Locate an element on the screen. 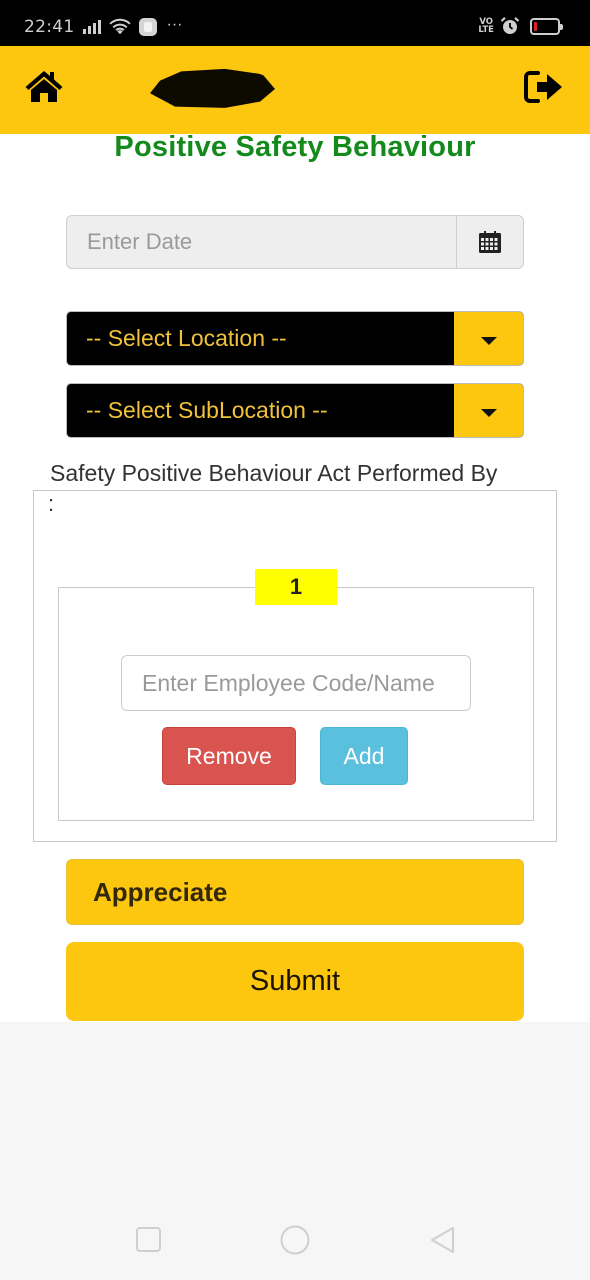 The image size is (590, 1280). date-field-group is located at coordinates (295, 242).